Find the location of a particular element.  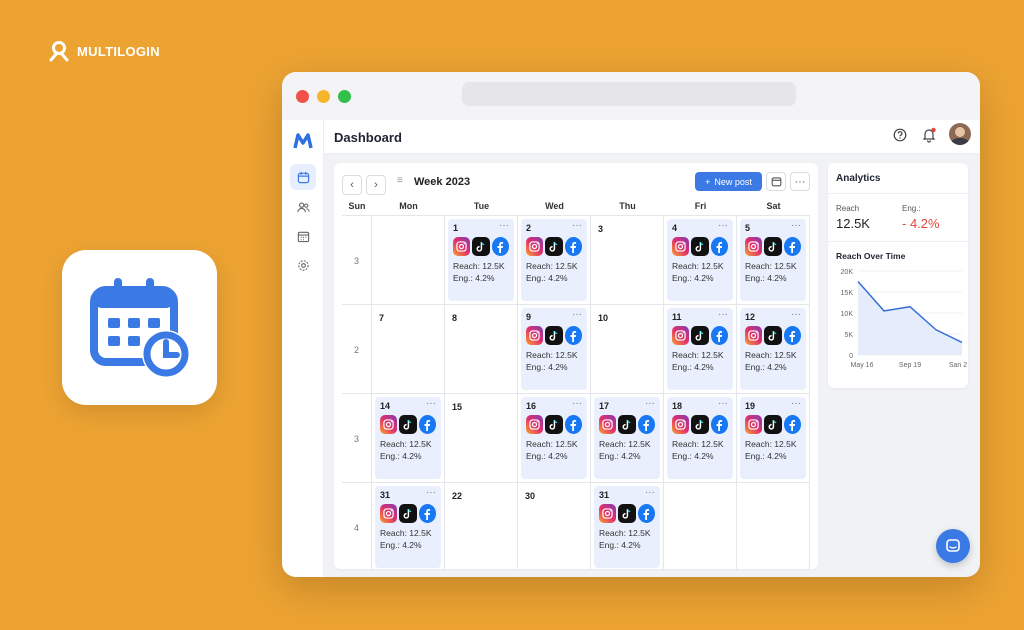

calendar-day-cell: 11 ··· Reach: 12.5K Eng.: 4.2% is located at coordinates (700, 349).